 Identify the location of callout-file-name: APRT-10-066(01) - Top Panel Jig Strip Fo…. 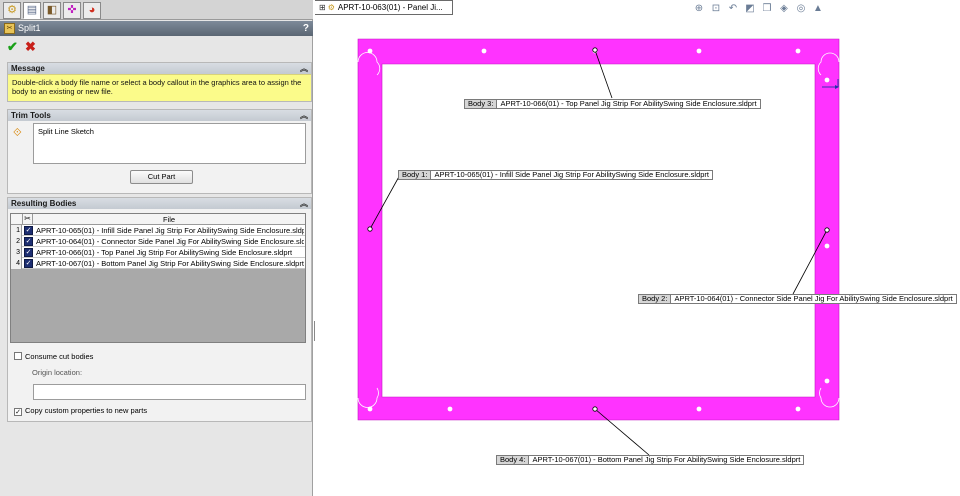
(628, 104).